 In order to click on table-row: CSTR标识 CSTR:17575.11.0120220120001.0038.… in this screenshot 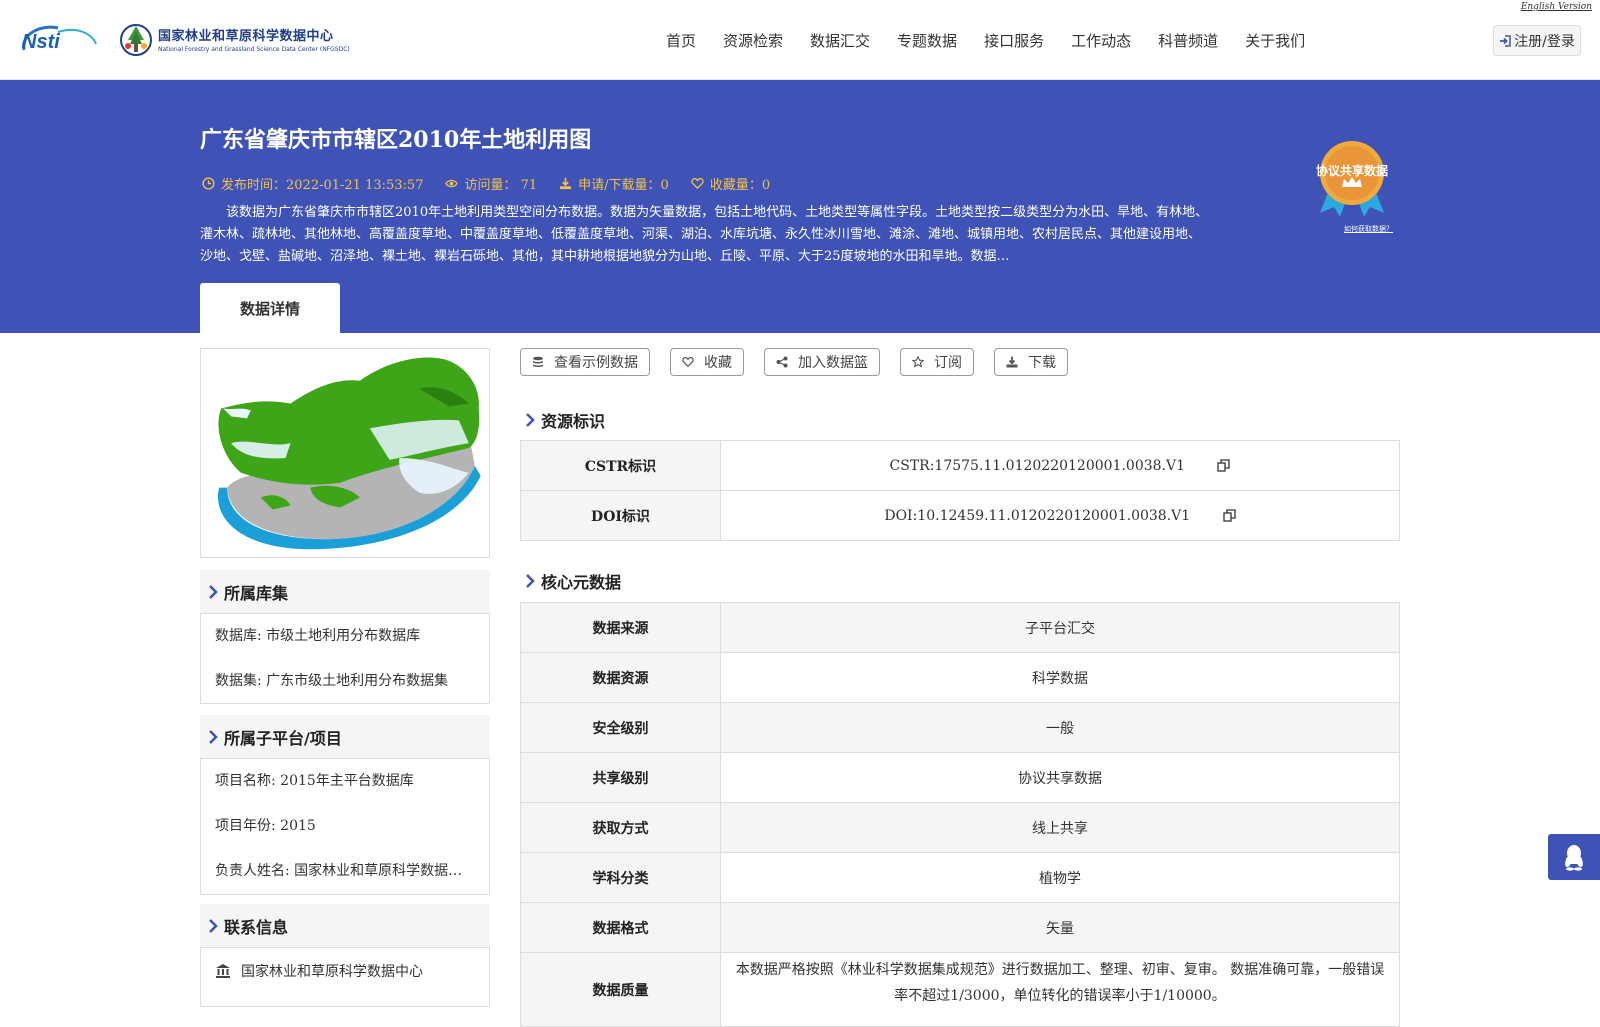, I will do `click(960, 465)`.